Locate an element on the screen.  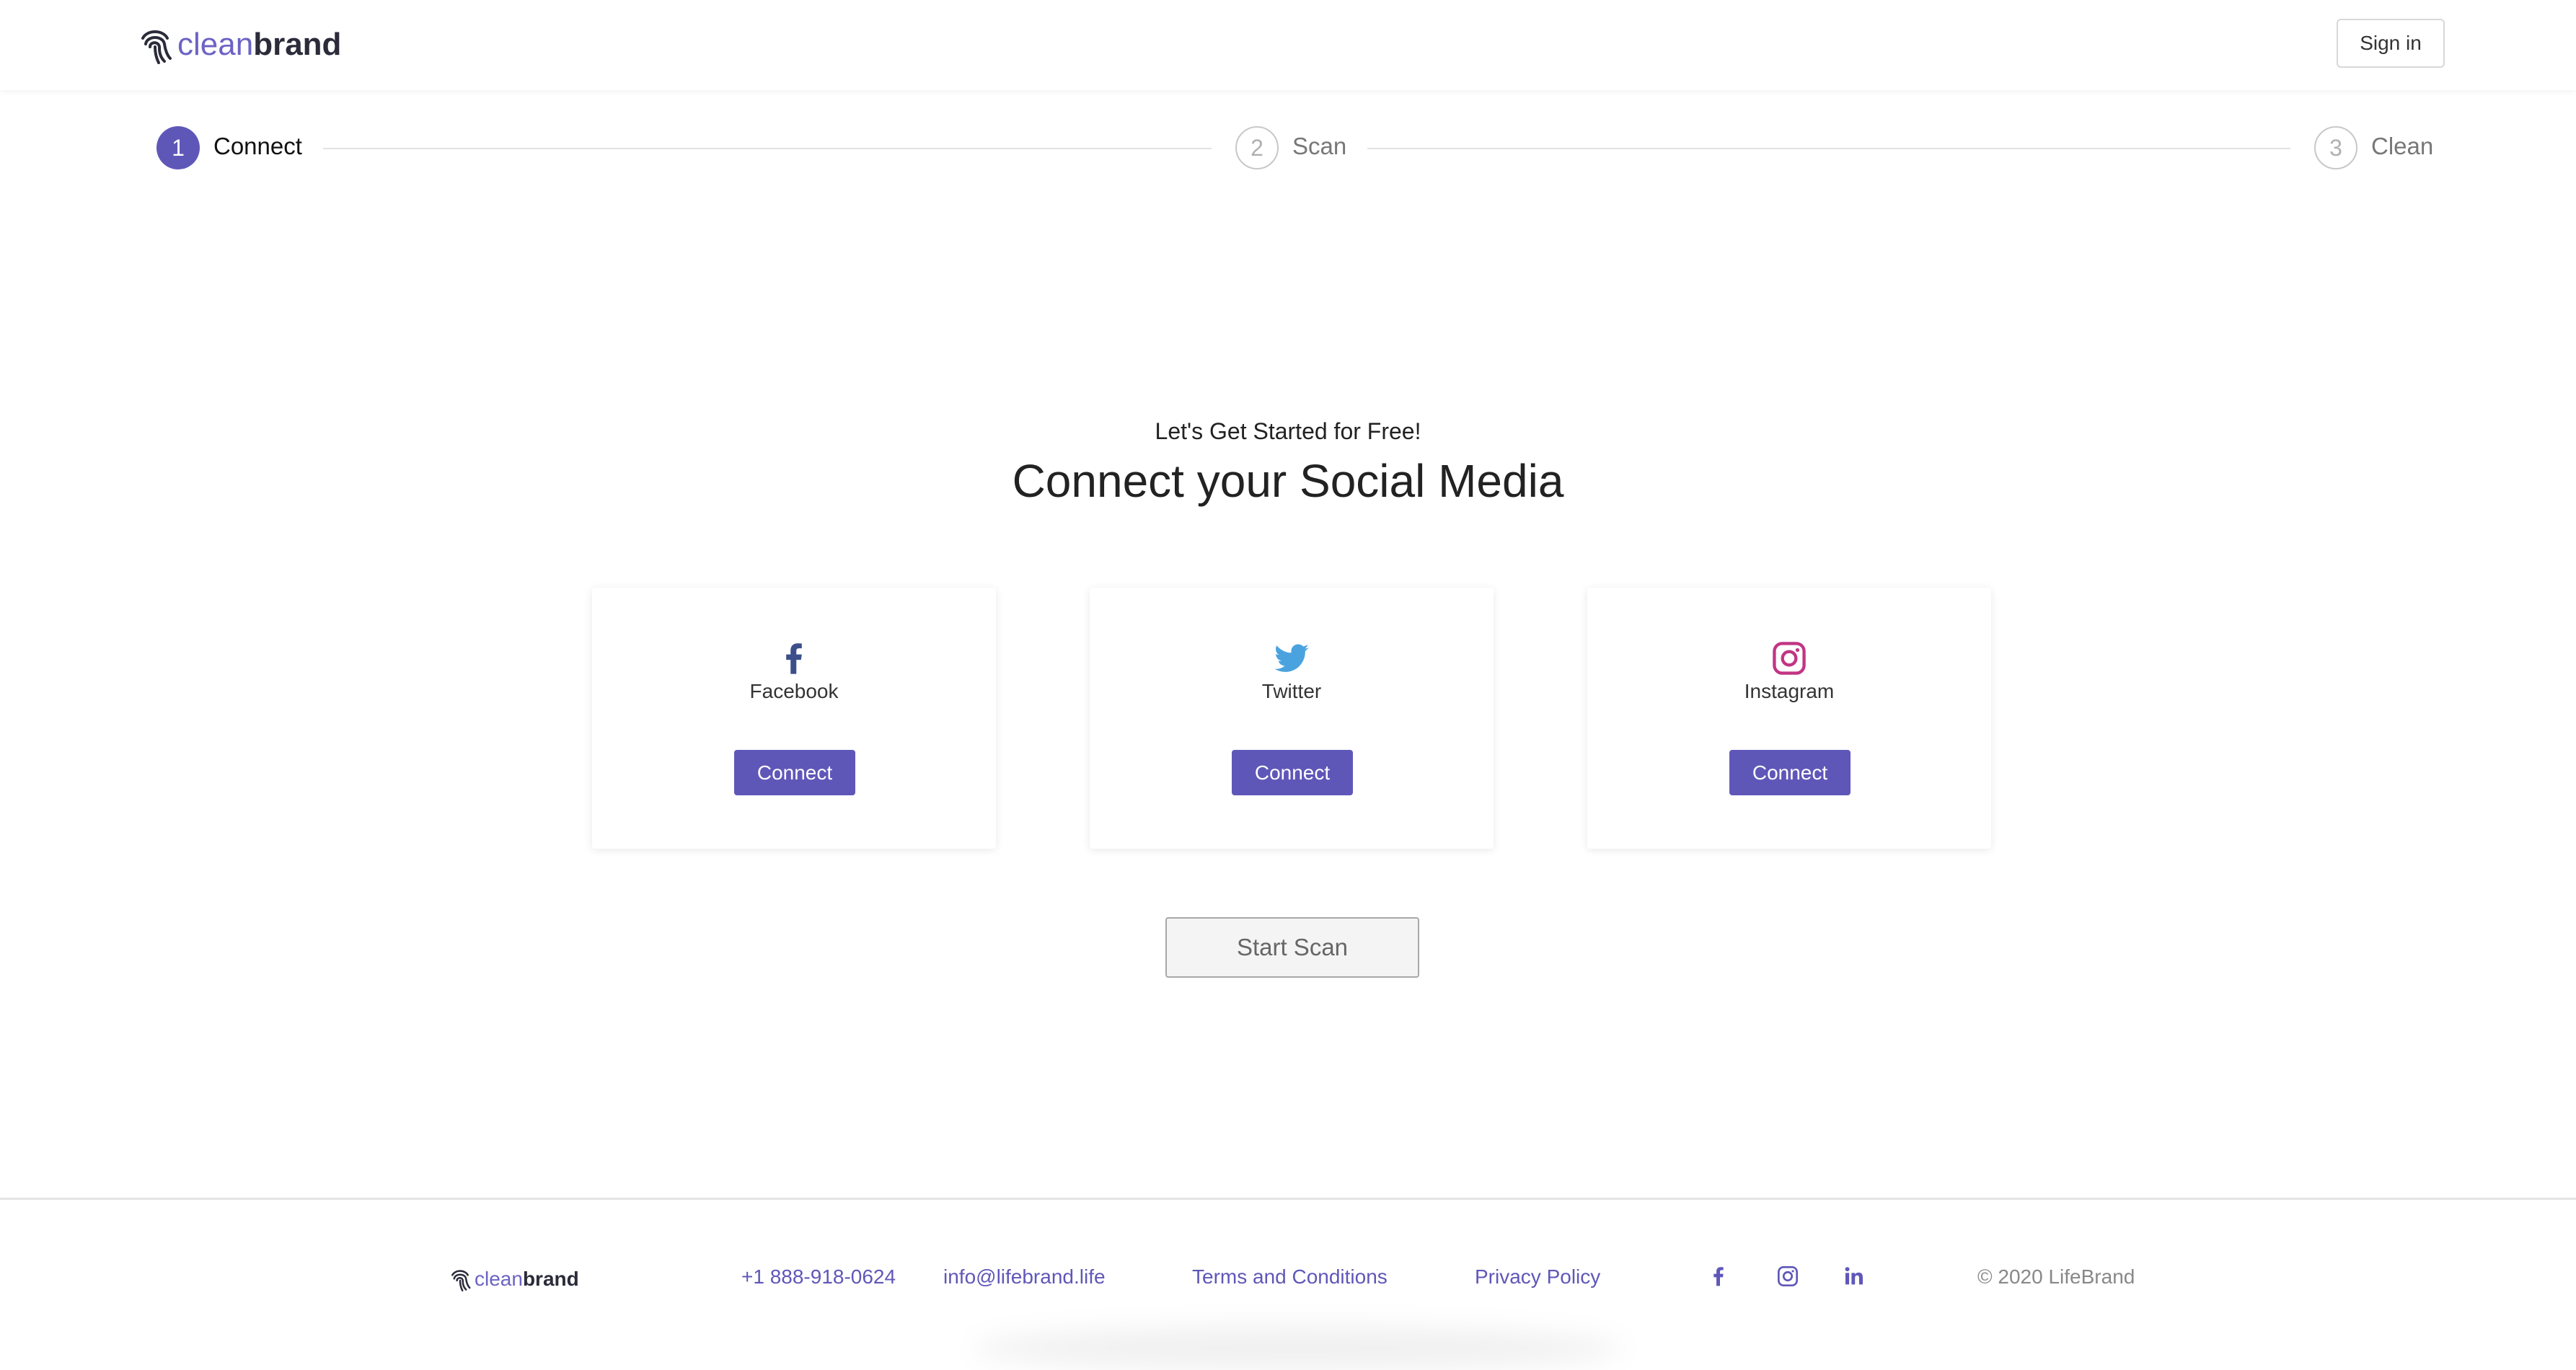
footer-terms-link: Terms and Conditions is located at coordinates (1290, 1277).